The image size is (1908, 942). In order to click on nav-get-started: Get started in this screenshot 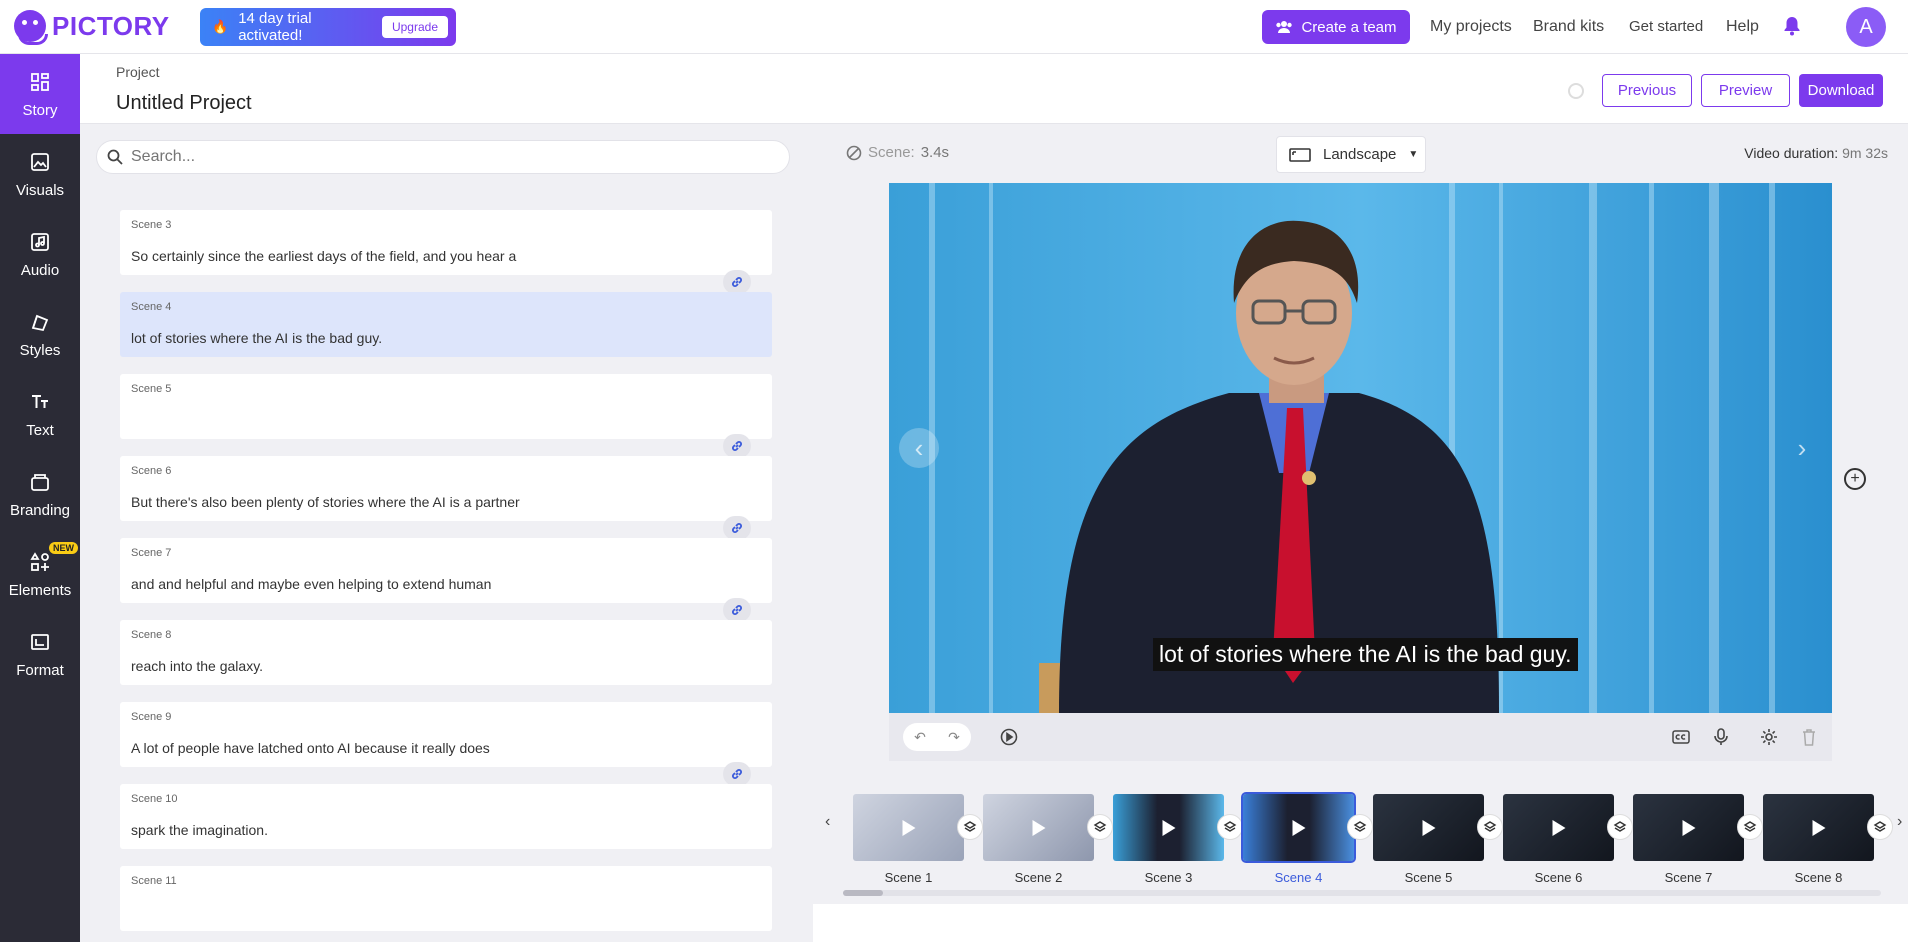, I will do `click(1666, 26)`.